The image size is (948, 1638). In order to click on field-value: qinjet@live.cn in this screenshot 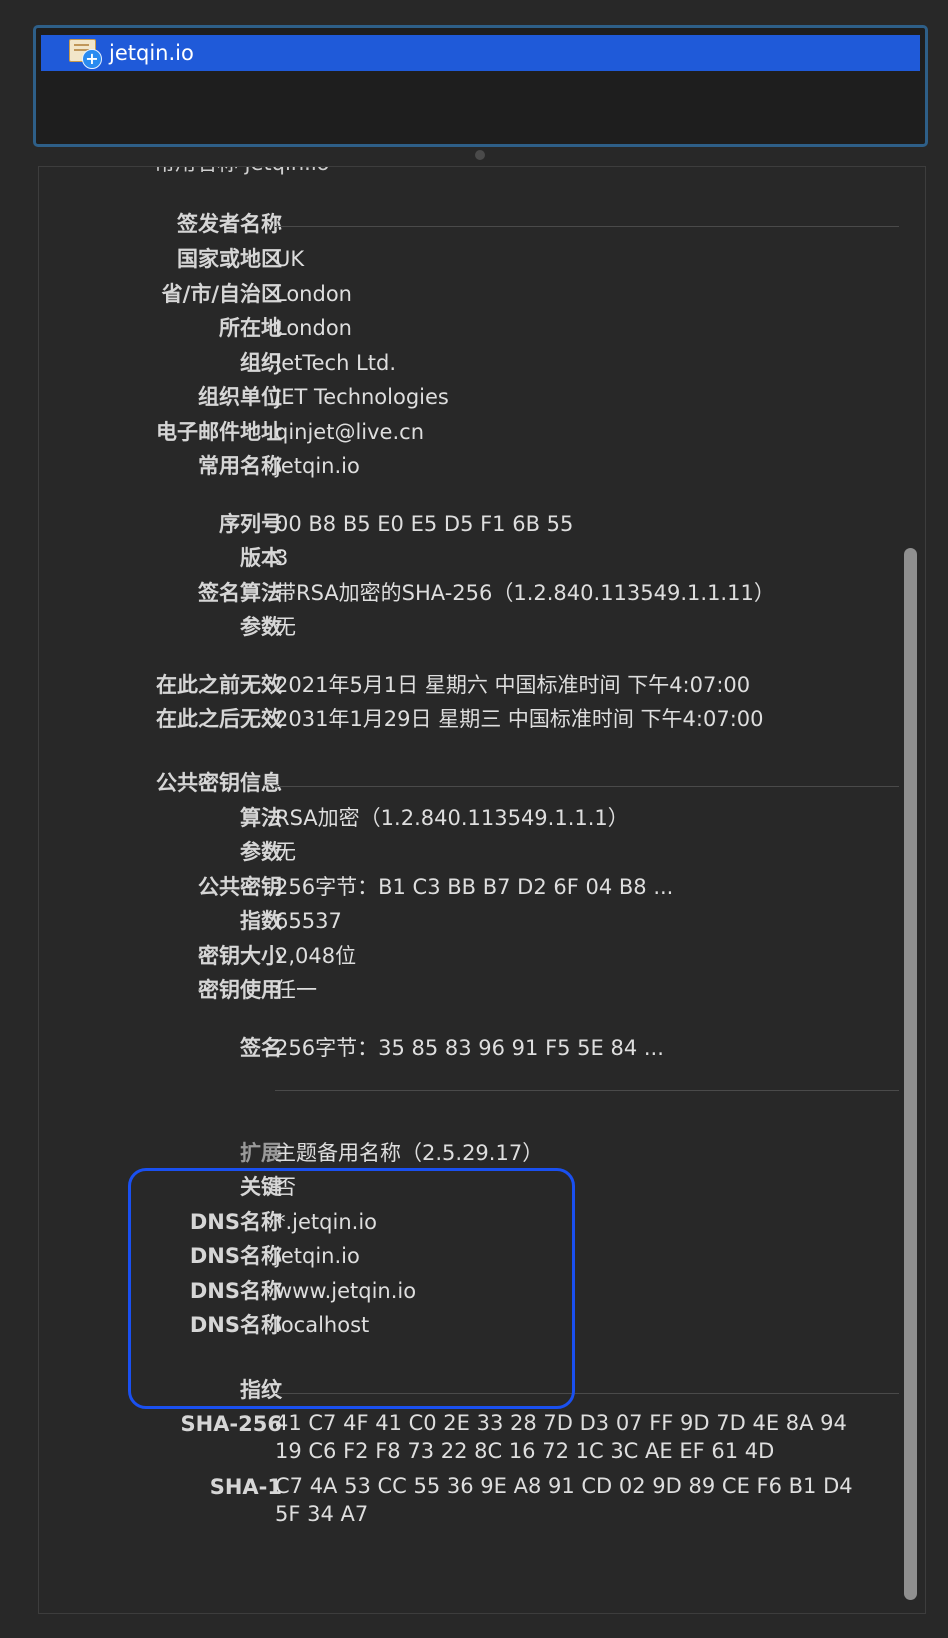, I will do `click(350, 432)`.